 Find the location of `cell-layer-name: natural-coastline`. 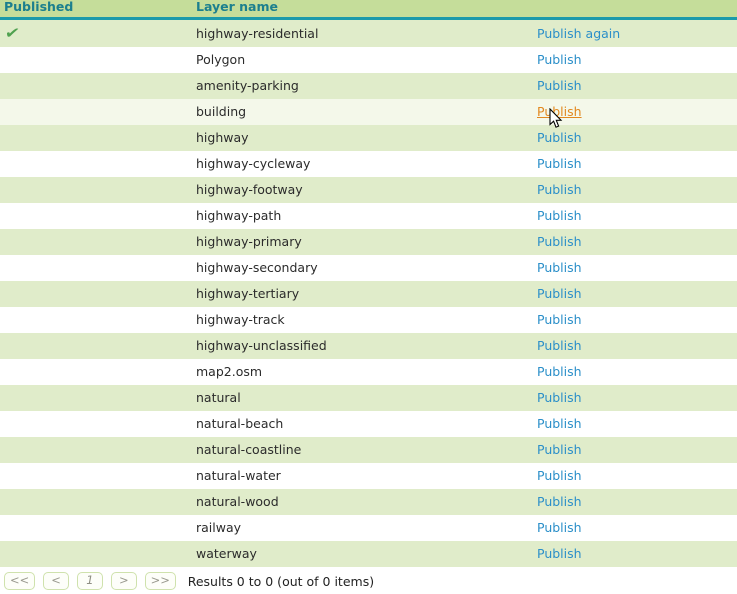

cell-layer-name: natural-coastline is located at coordinates (249, 449).